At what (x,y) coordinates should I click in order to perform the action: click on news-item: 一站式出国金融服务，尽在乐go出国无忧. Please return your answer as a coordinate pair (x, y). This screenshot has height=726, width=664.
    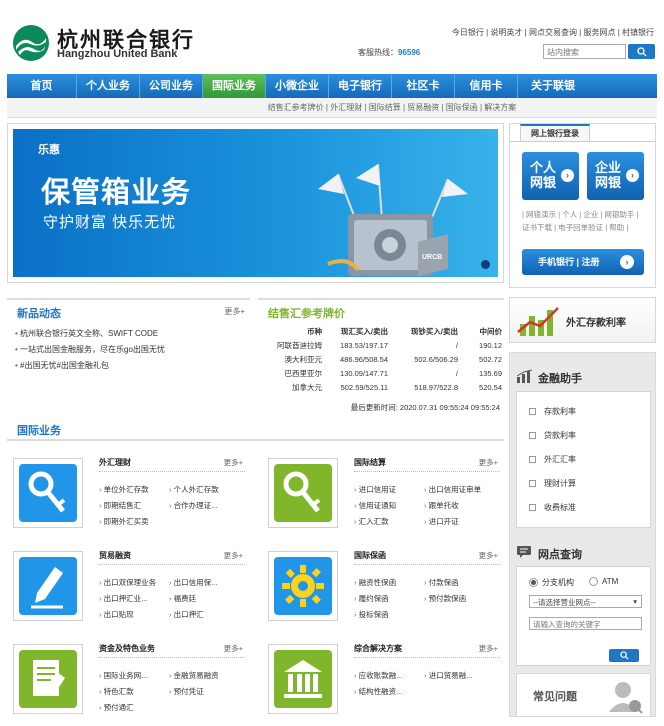
    Looking at the image, I should click on (90, 349).